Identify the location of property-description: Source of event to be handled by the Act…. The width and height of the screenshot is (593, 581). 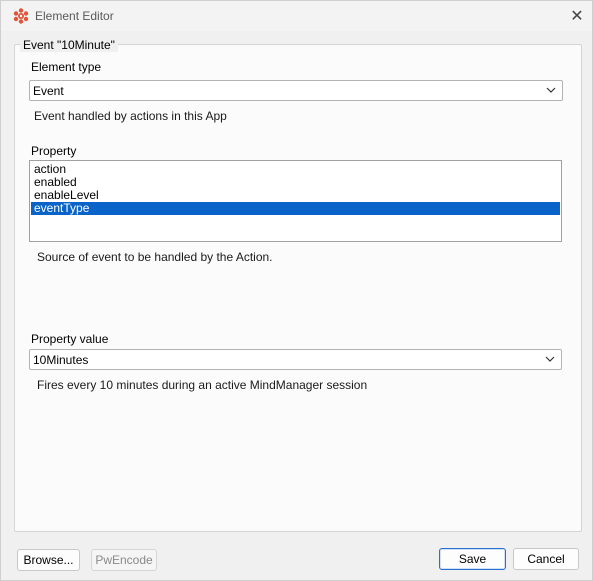
(155, 257).